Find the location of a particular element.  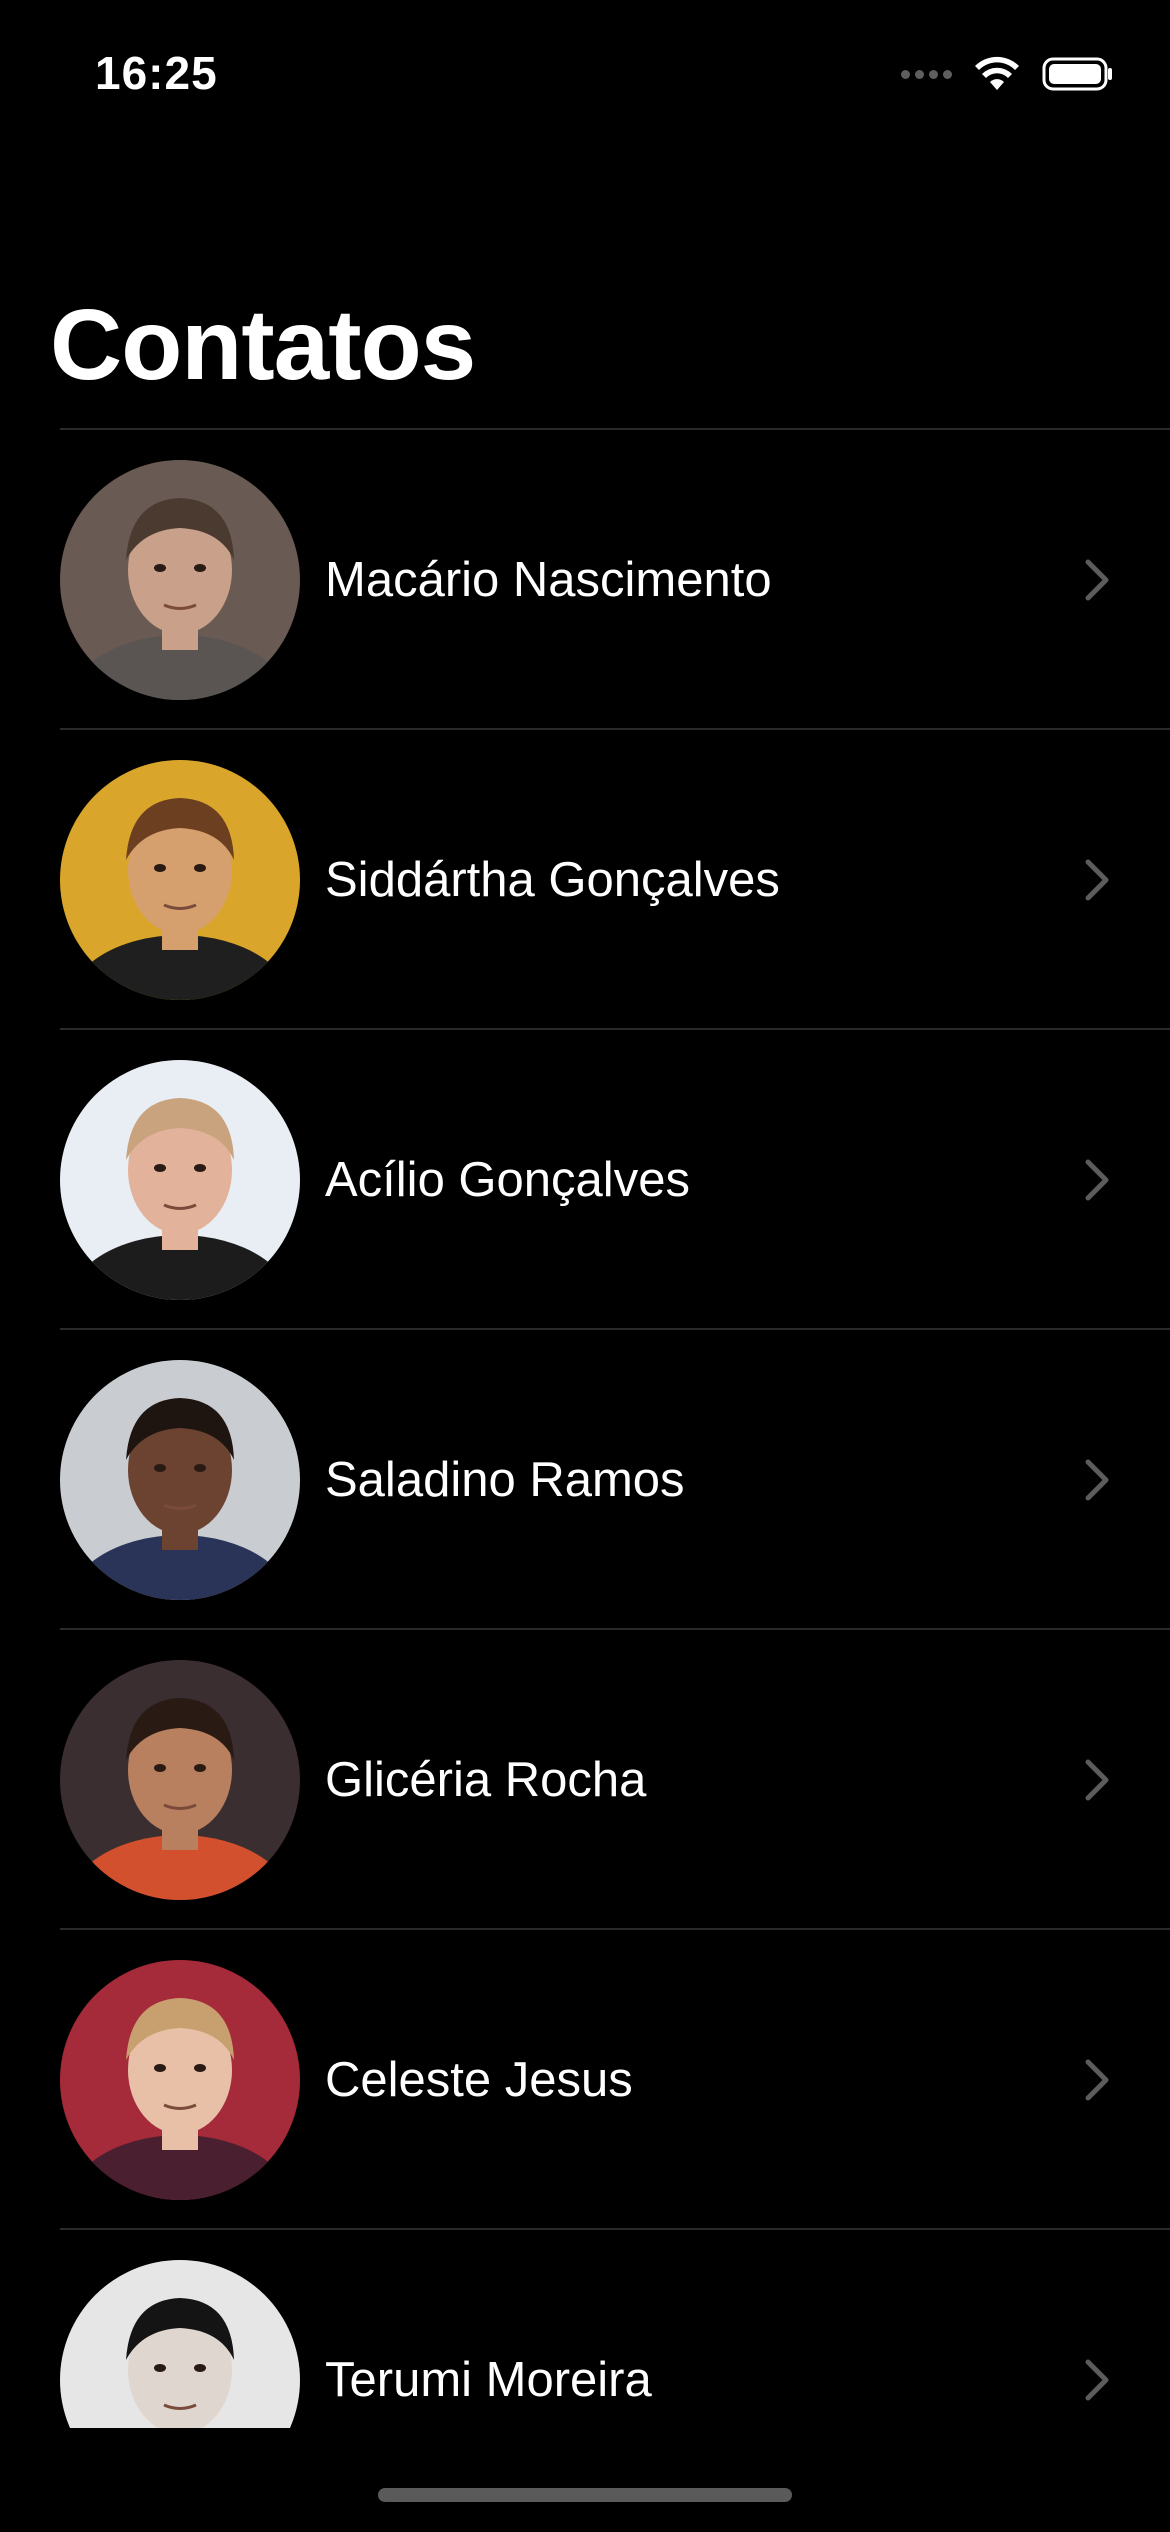

contact-row: Celeste Jesus is located at coordinates (585, 2080).